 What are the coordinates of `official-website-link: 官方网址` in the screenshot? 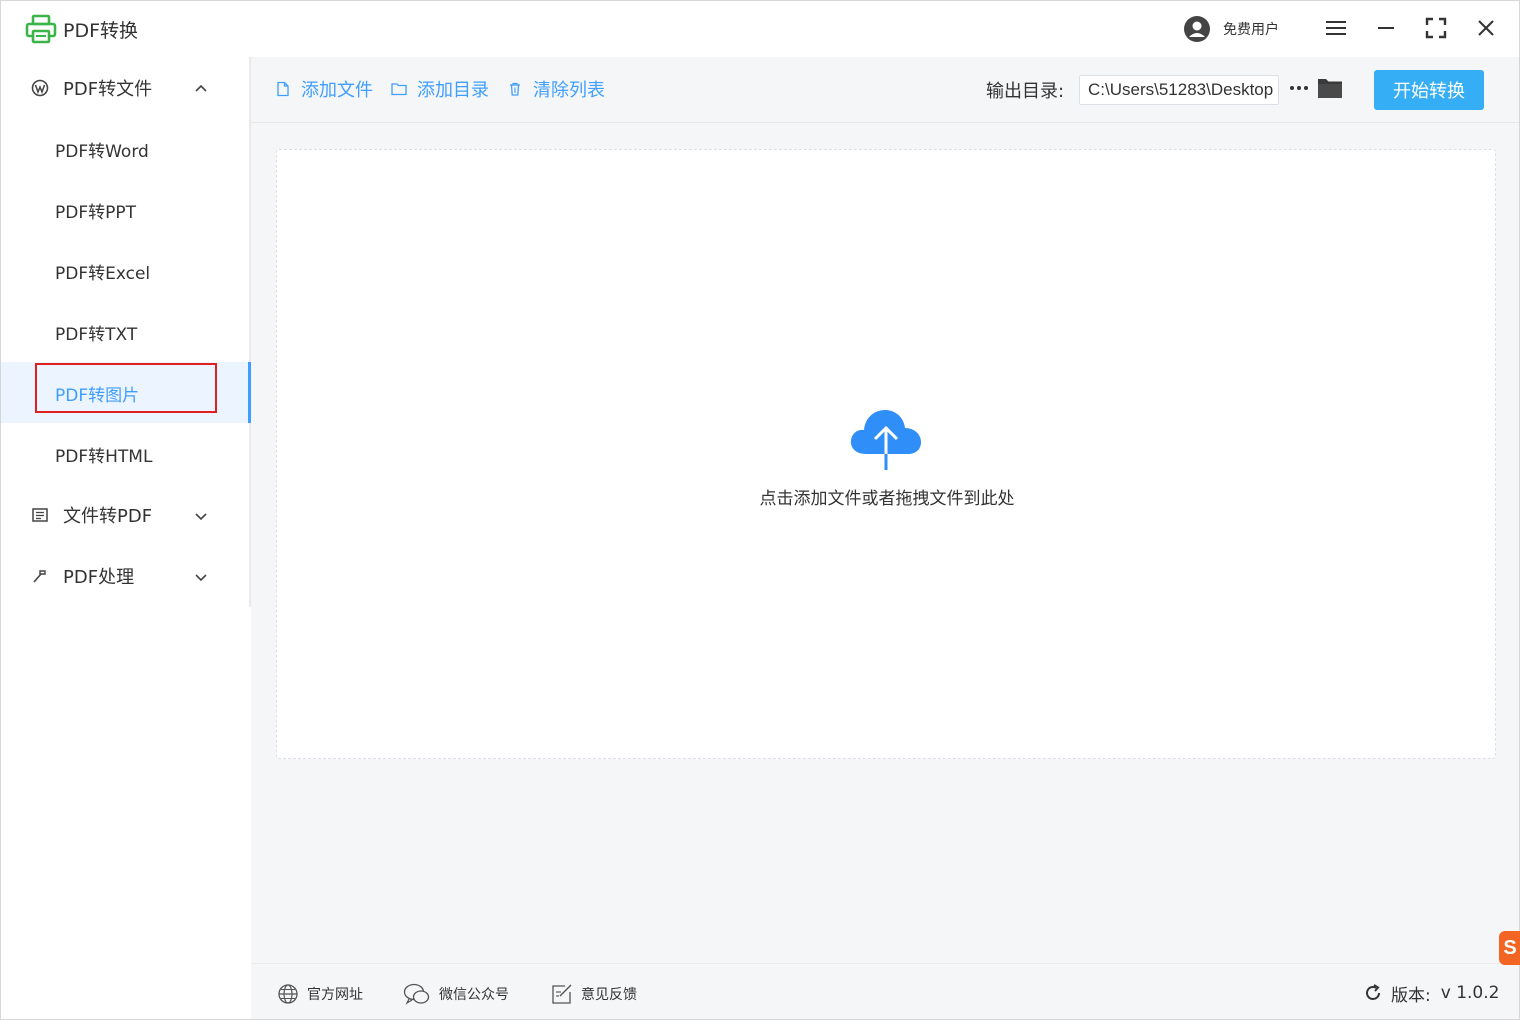 It's located at (320, 994).